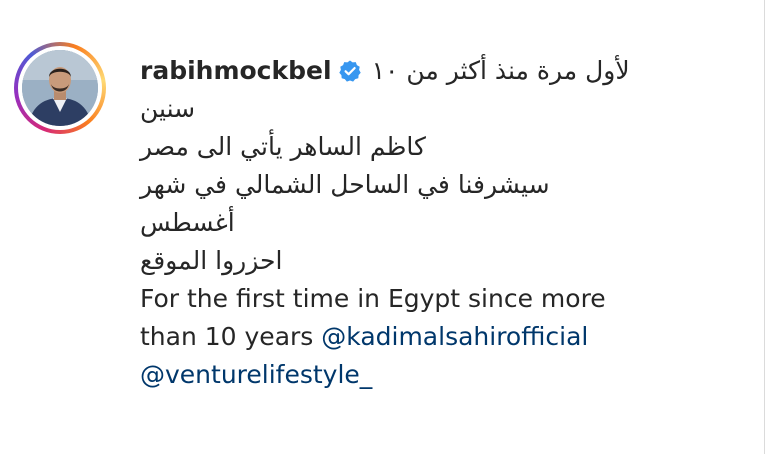  I want to click on caption-english-line-2: than 10 years @kadimalsahirofficial, so click(427, 337).